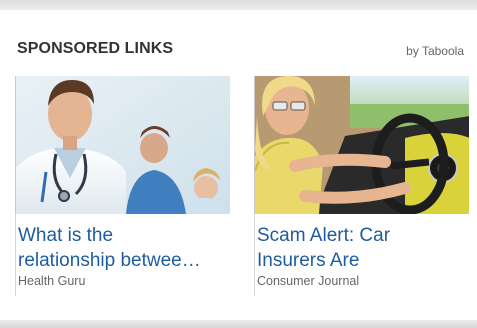 Image resolution: width=477 pixels, height=328 pixels. I want to click on headline-line-1: What is the, so click(66, 235).